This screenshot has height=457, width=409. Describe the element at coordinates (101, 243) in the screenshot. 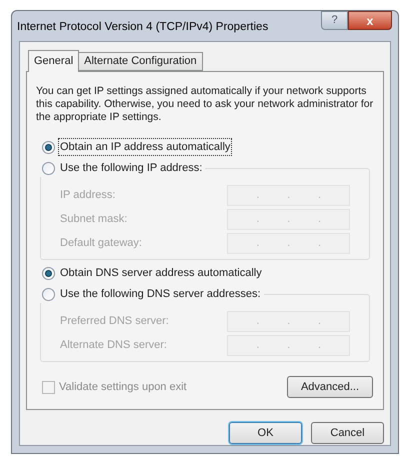

I see `field-label: Default gateway:` at that location.